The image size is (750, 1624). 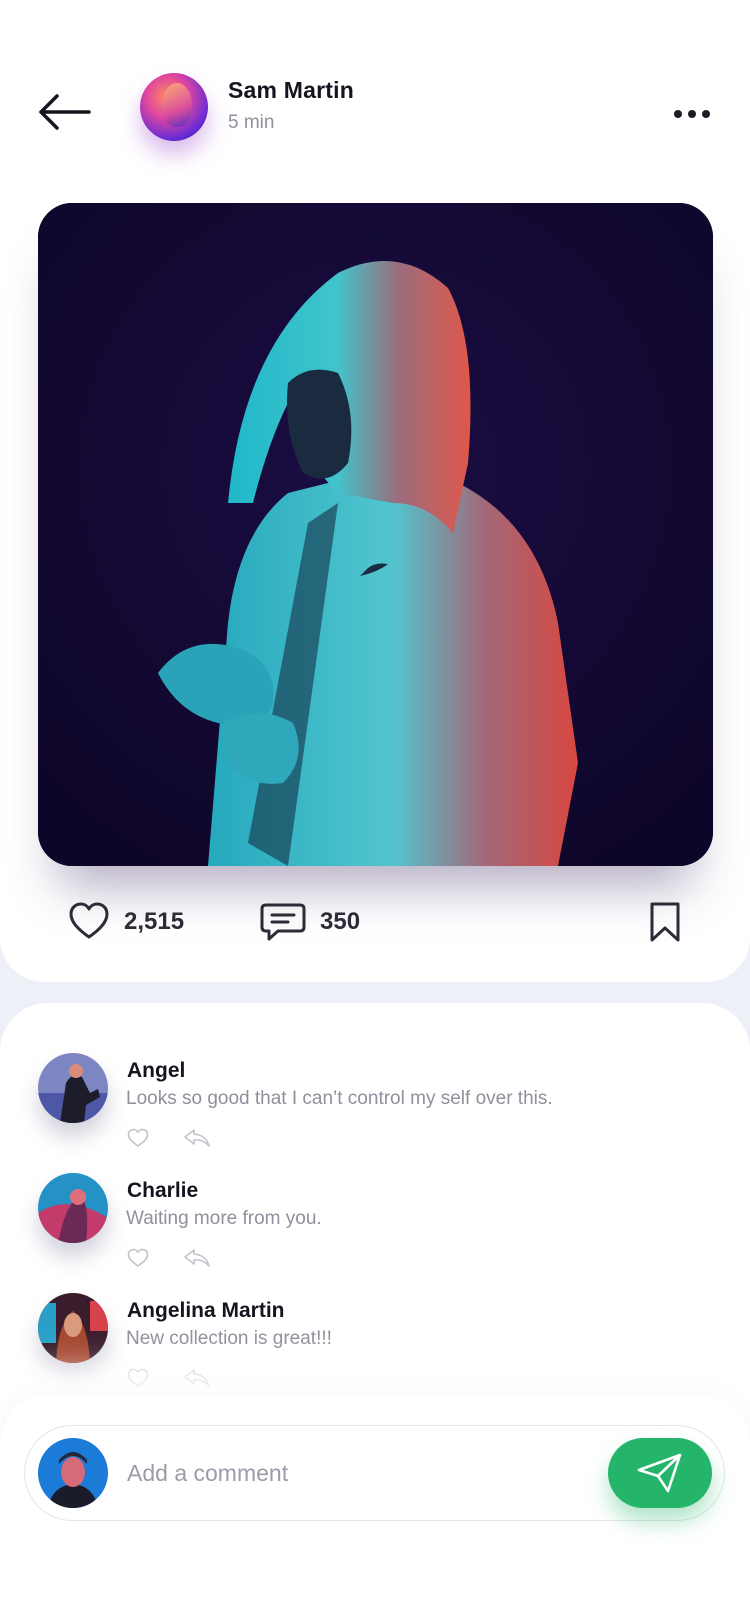 What do you see at coordinates (665, 922) in the screenshot?
I see `bookmark-icon` at bounding box center [665, 922].